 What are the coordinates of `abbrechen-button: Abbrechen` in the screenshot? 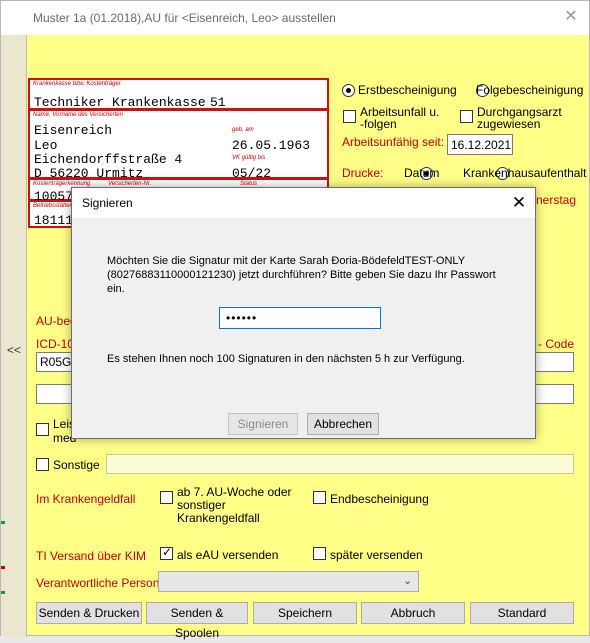 It's located at (343, 424).